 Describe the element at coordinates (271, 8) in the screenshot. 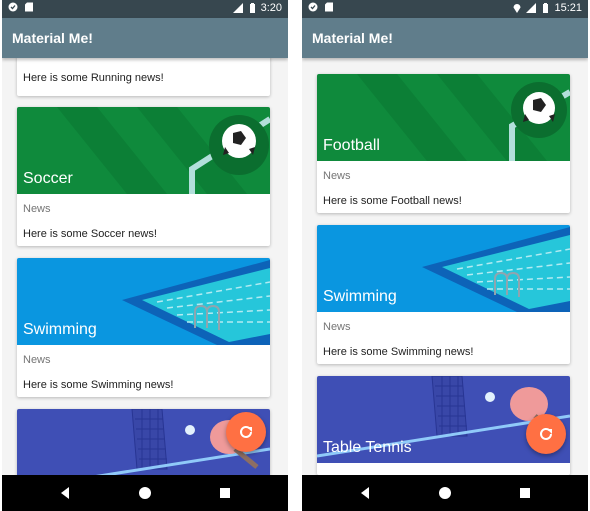

I see `status-time: 3:20` at that location.